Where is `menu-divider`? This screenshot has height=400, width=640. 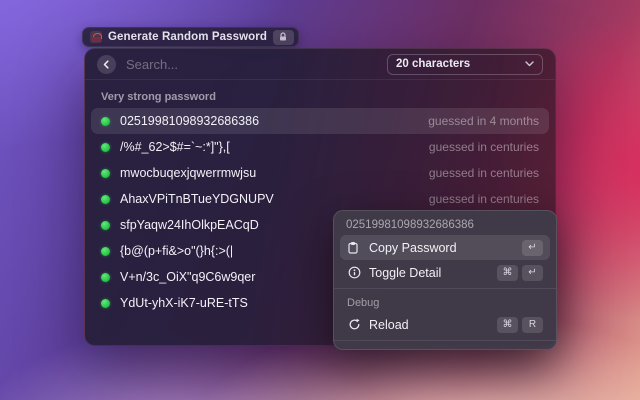
menu-divider is located at coordinates (445, 288).